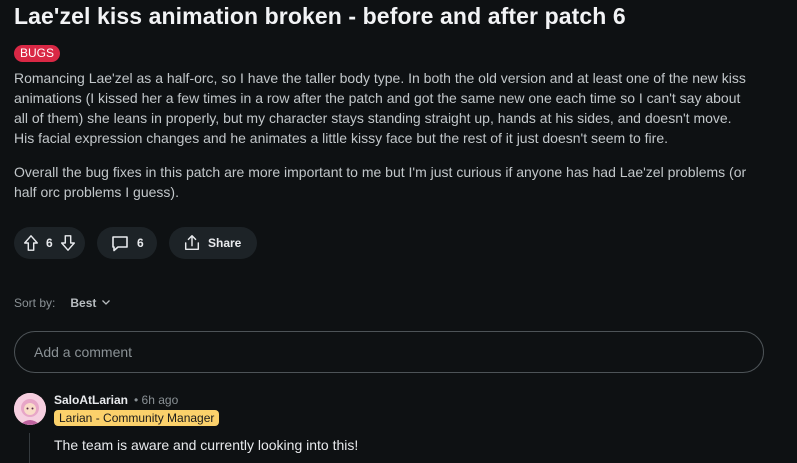 This screenshot has height=463, width=797. I want to click on comment-meta: SaloAtLarian • 6h ago, so click(116, 400).